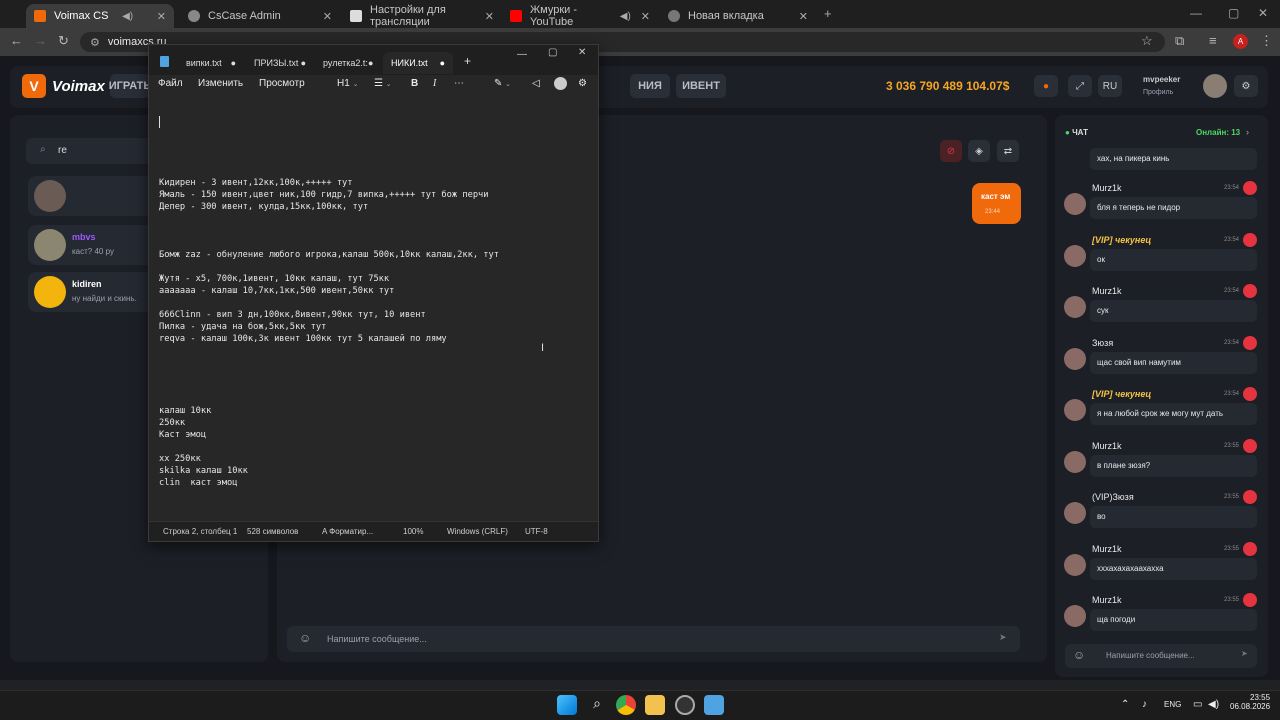 This screenshot has width=1280, height=720. Describe the element at coordinates (282, 83) in the screenshot. I see `menu-view: Просмотр` at that location.